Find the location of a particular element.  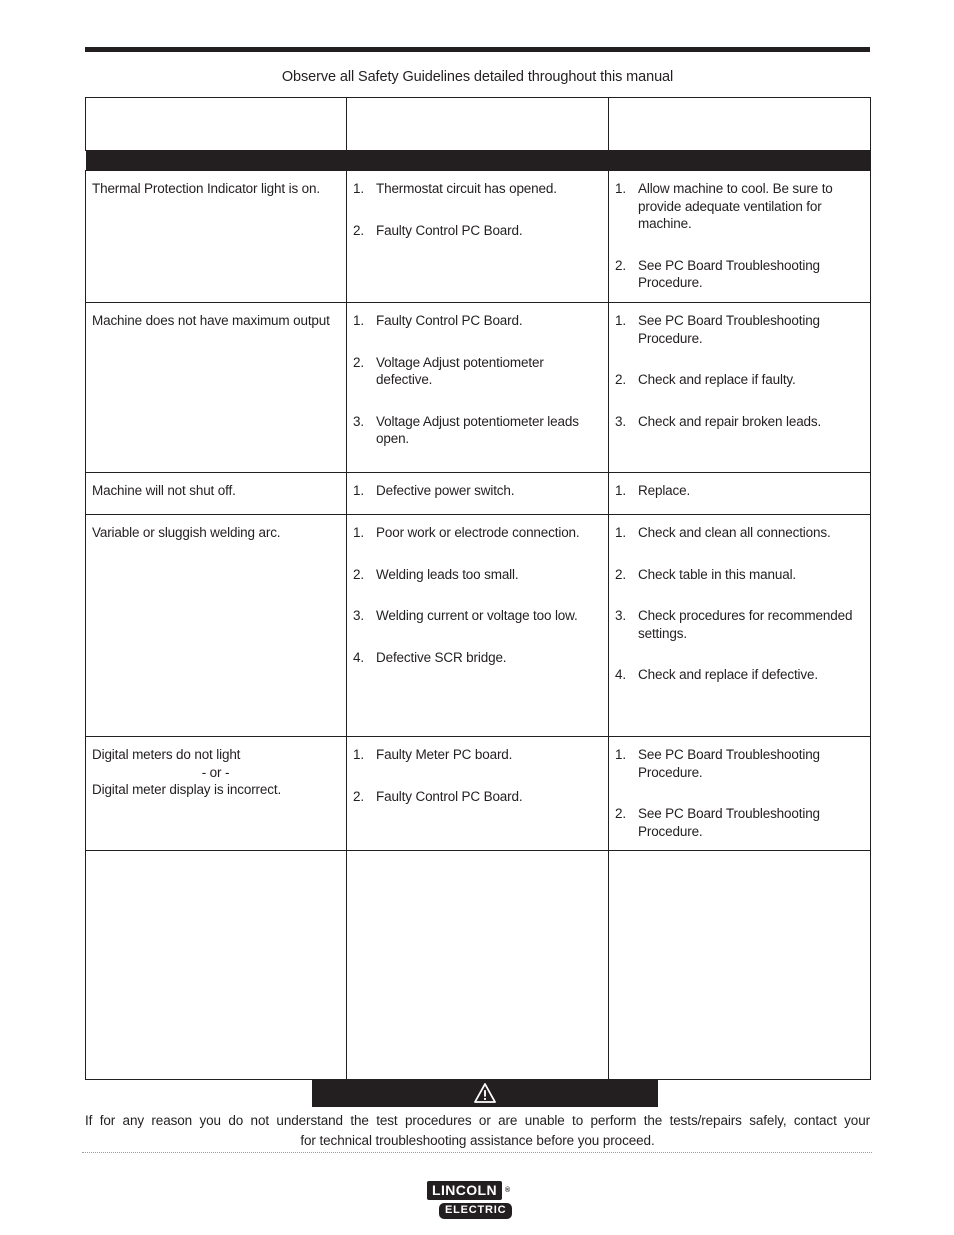

item-text: Replace. is located at coordinates (664, 490).